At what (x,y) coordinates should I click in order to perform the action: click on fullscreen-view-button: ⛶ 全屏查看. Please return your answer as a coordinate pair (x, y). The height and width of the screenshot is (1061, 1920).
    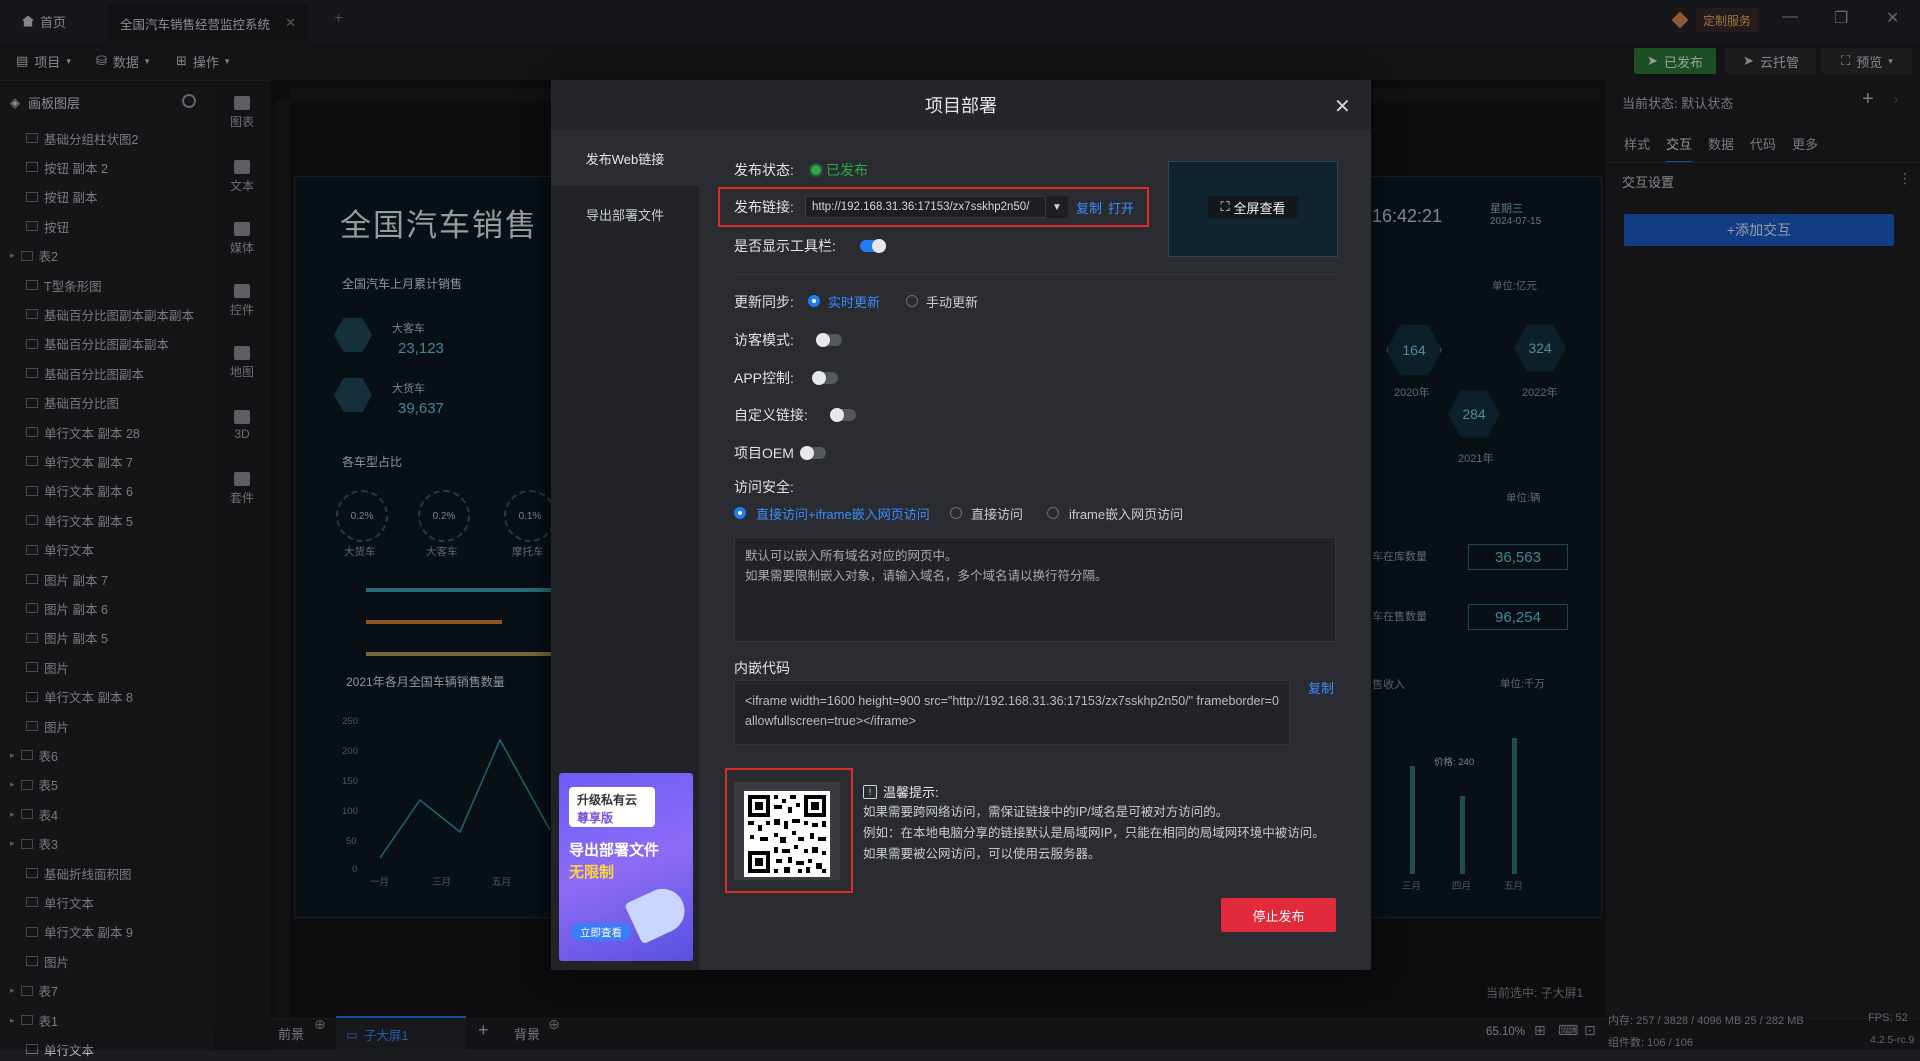
    Looking at the image, I should click on (1253, 207).